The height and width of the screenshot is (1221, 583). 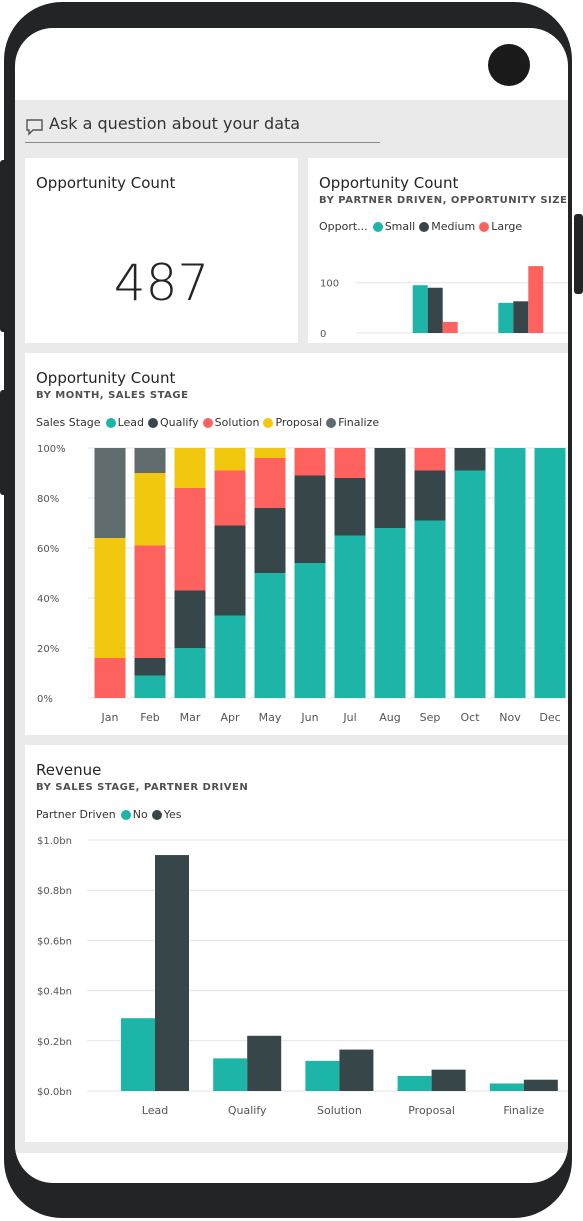 What do you see at coordinates (443, 200) in the screenshot?
I see `partner-subtitle: BY PARTNER DRIVEN, OPPORTUNITY SIZE` at bounding box center [443, 200].